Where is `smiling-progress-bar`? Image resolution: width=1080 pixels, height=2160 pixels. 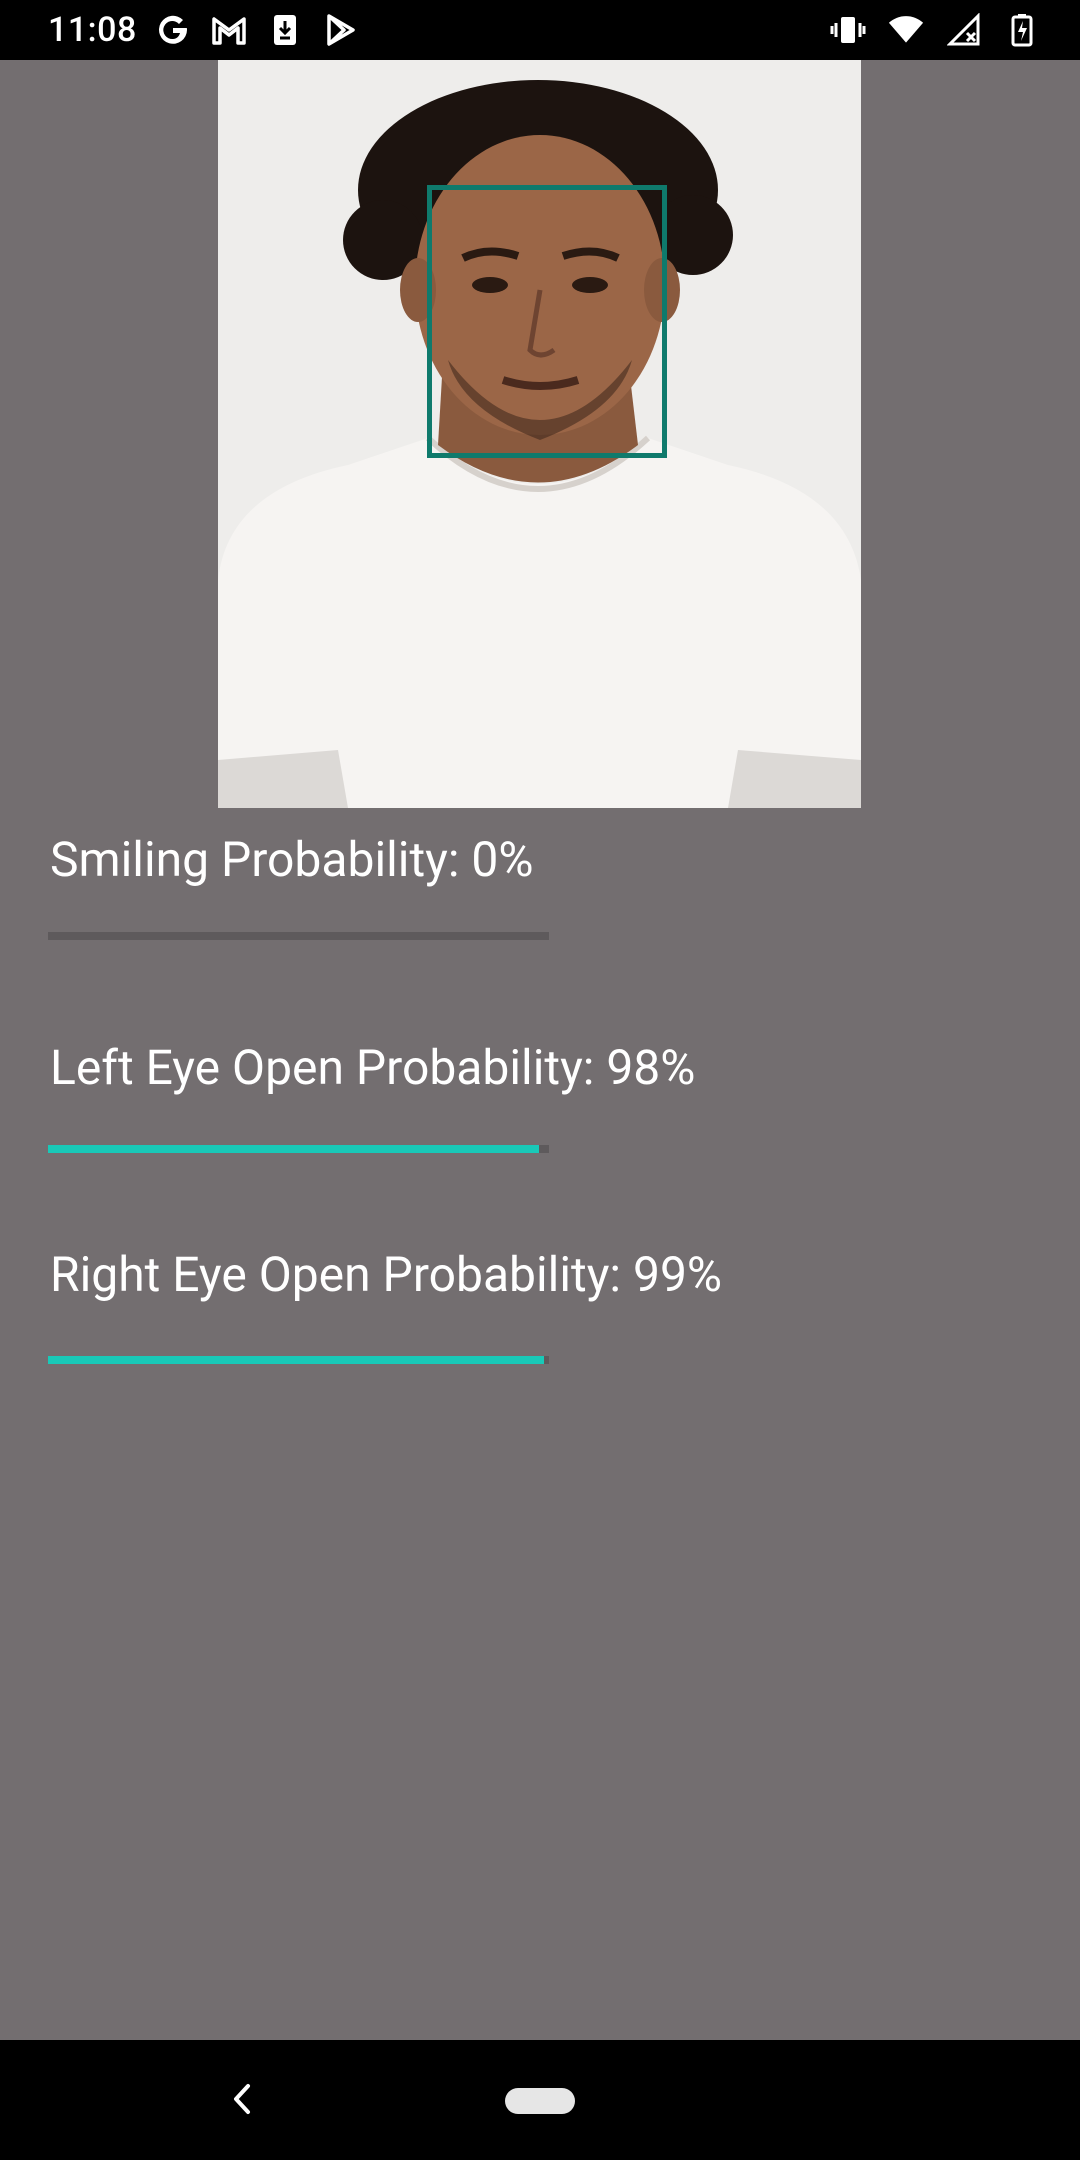
smiling-progress-bar is located at coordinates (298, 936).